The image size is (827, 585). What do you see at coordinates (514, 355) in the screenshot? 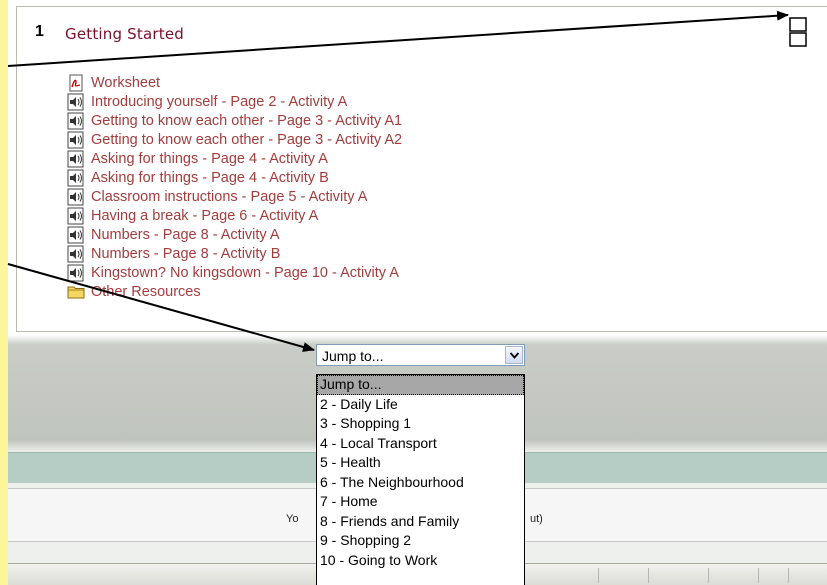
I see `chevron-down-icon` at bounding box center [514, 355].